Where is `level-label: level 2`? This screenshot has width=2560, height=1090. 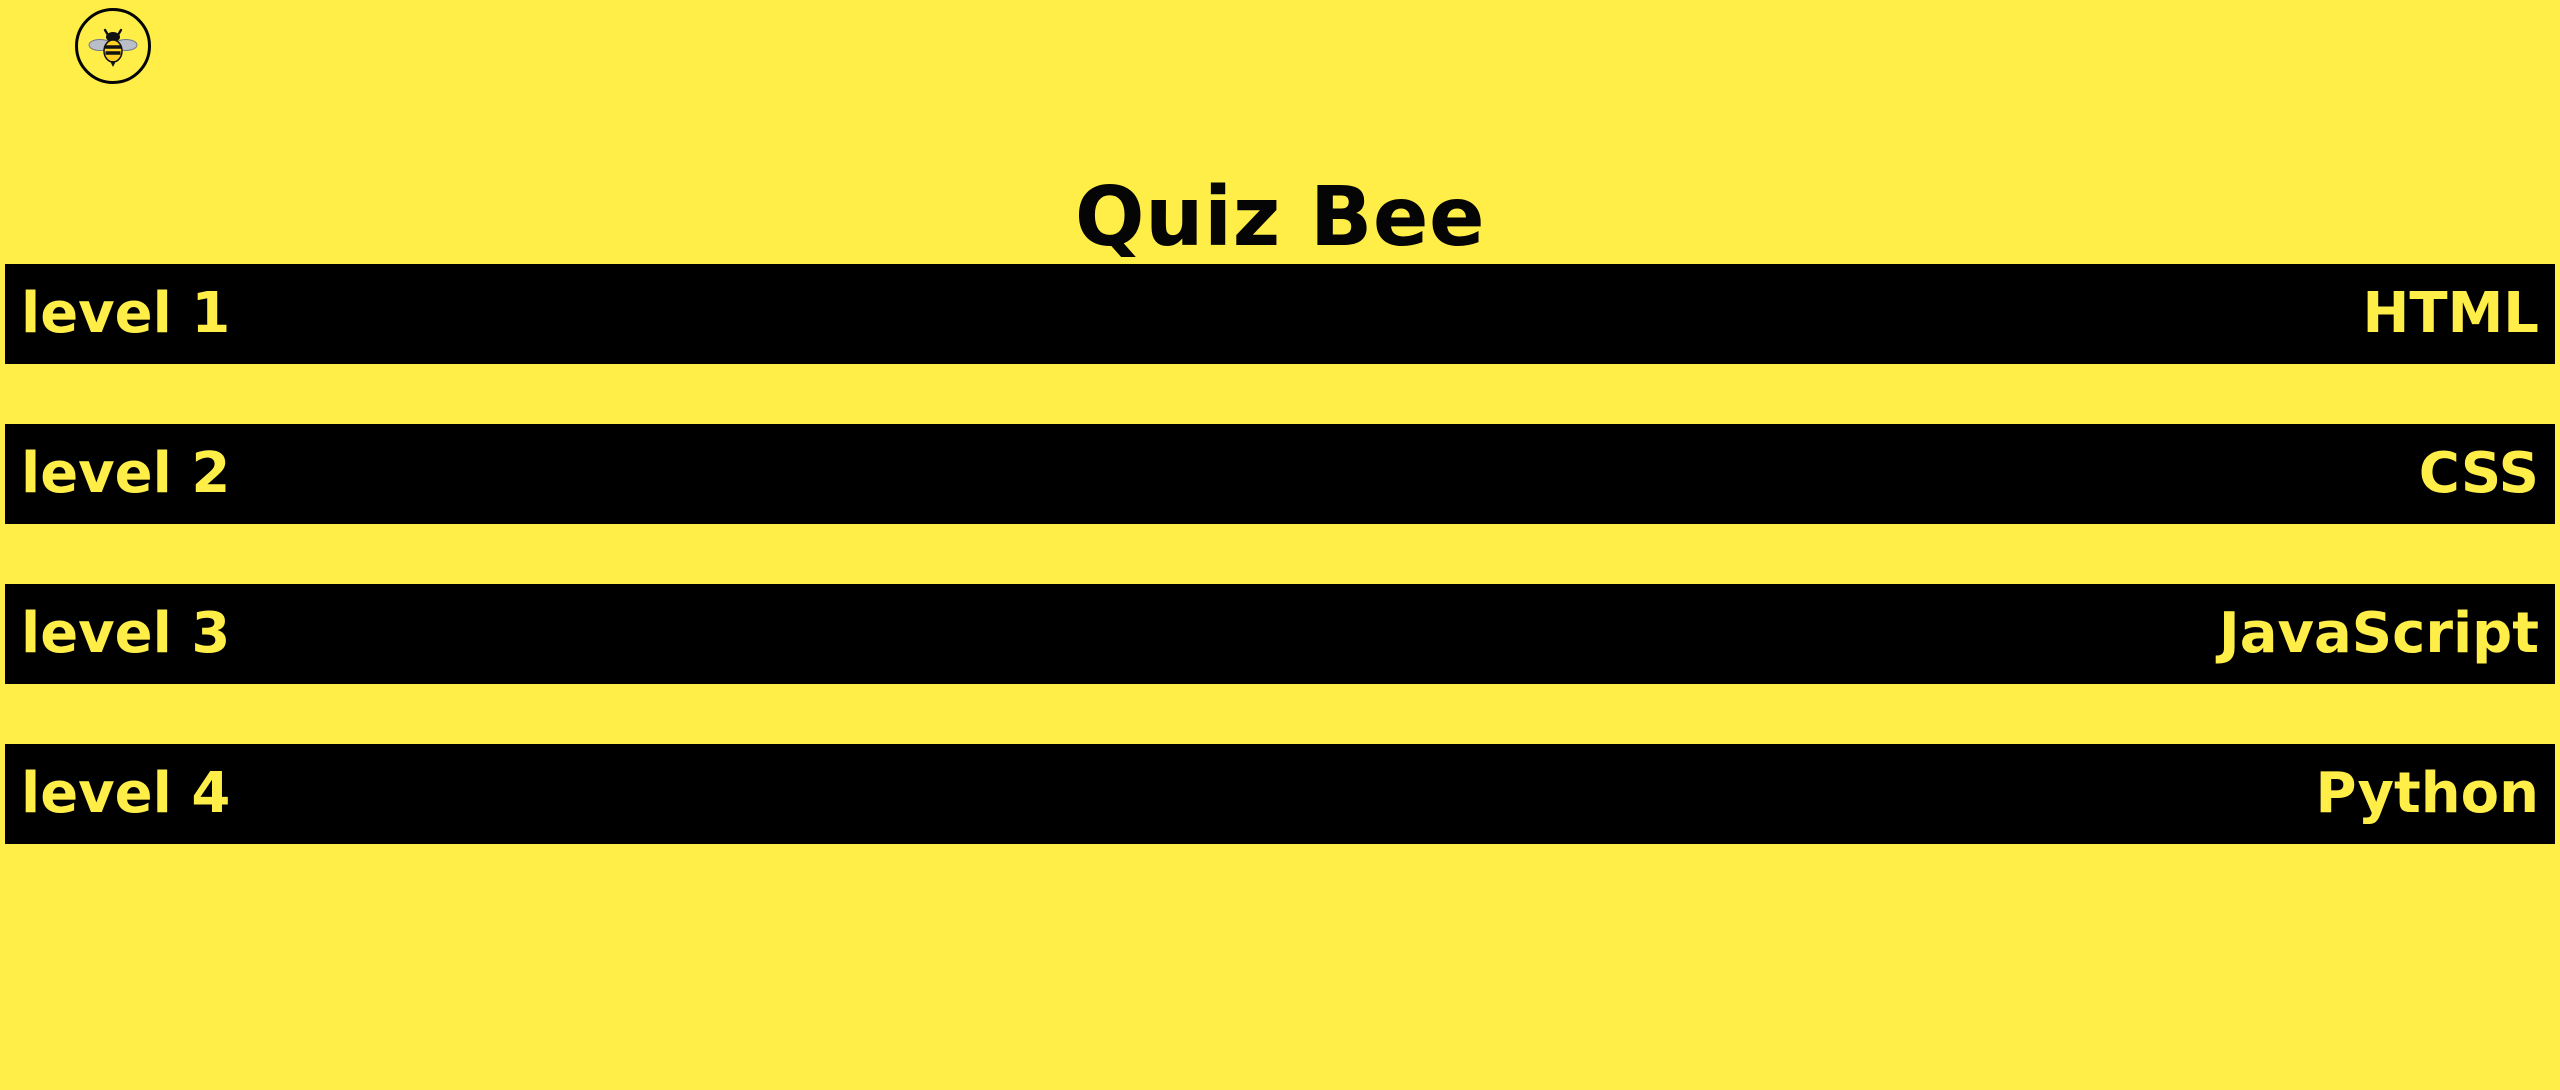 level-label: level 2 is located at coordinates (126, 473).